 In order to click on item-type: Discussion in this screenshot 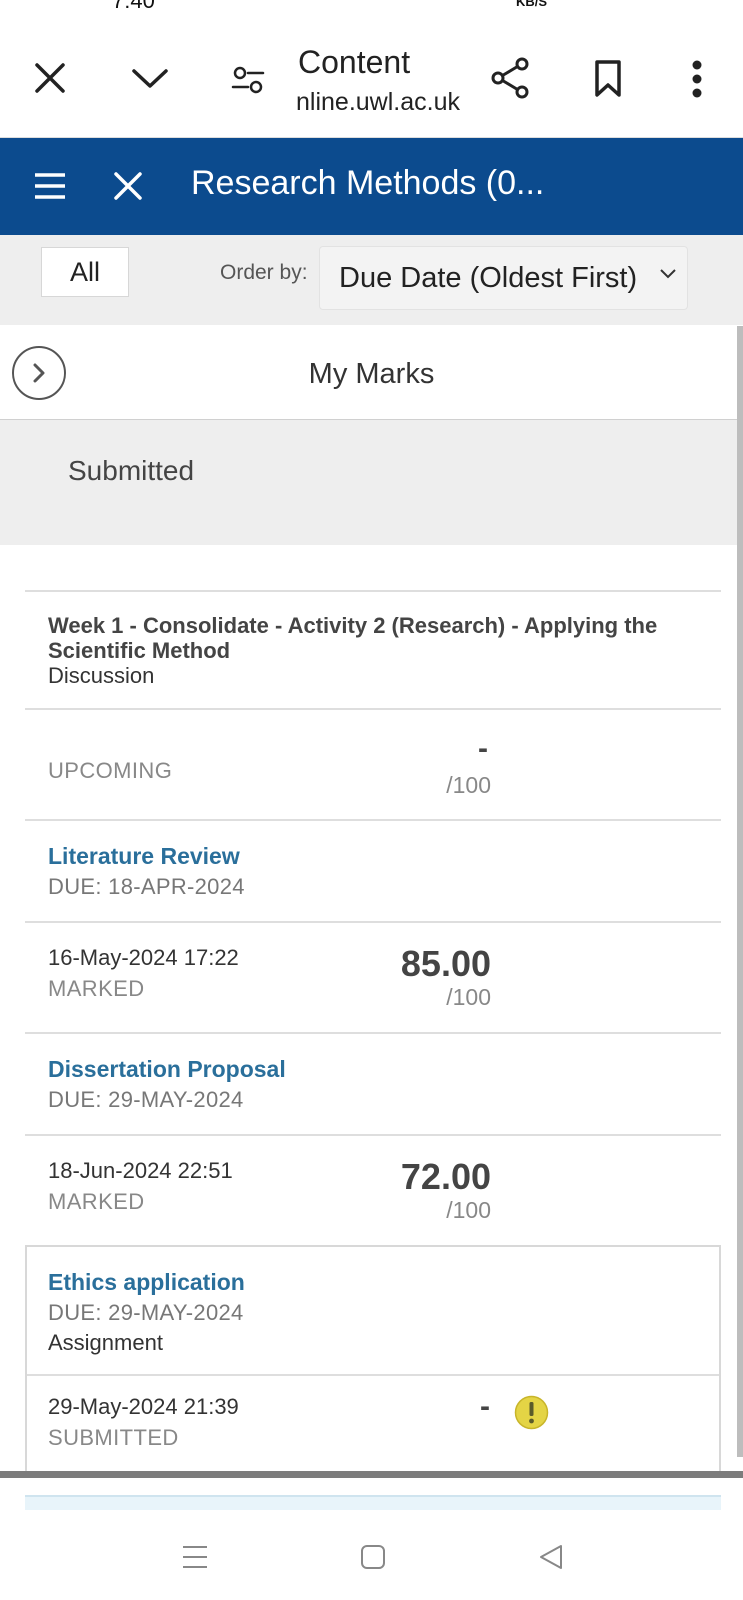, I will do `click(101, 675)`.